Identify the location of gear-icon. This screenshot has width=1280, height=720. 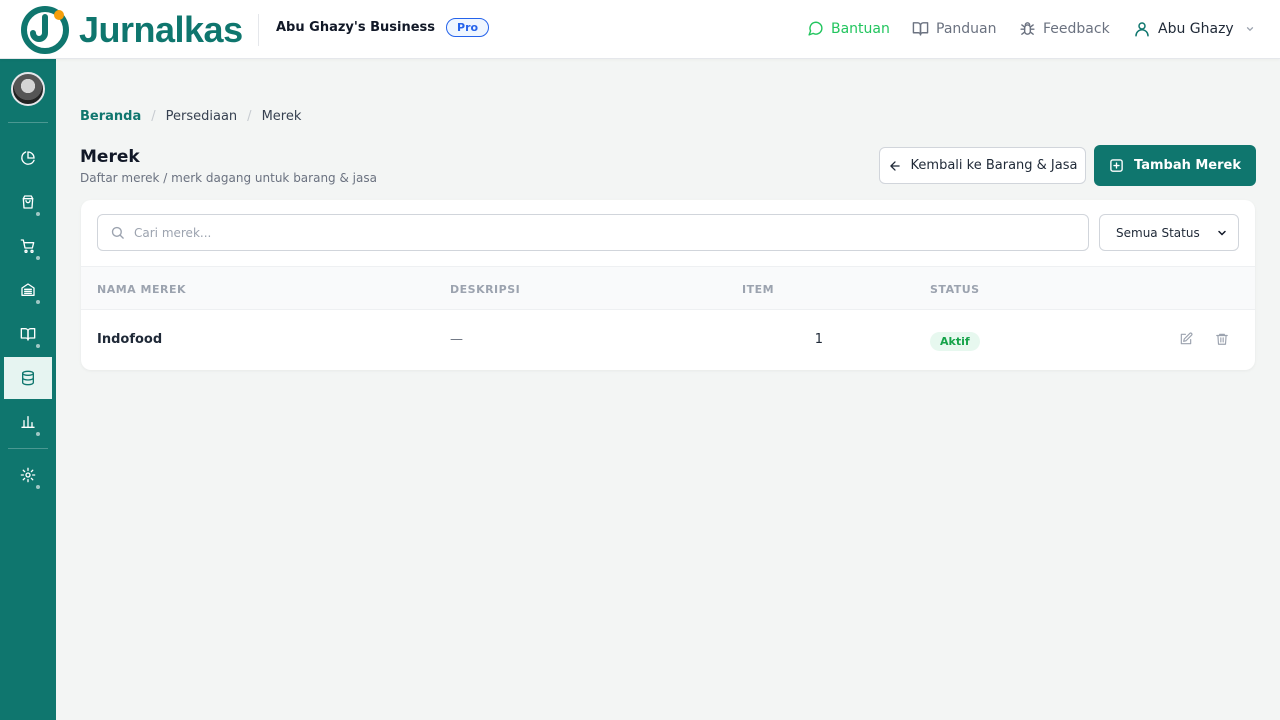
(28, 475).